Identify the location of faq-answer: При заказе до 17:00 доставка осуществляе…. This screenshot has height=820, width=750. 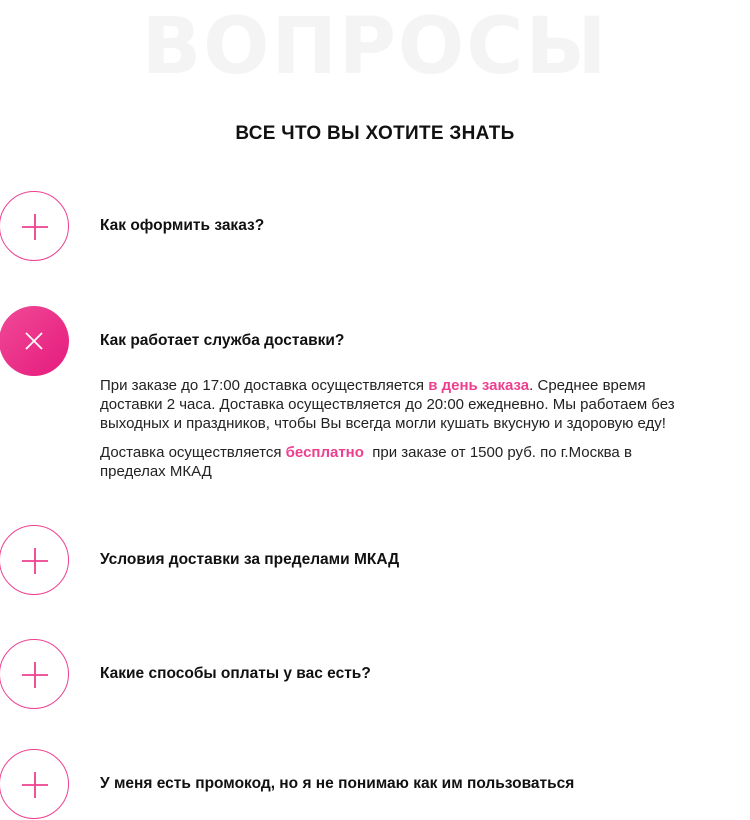
(387, 433).